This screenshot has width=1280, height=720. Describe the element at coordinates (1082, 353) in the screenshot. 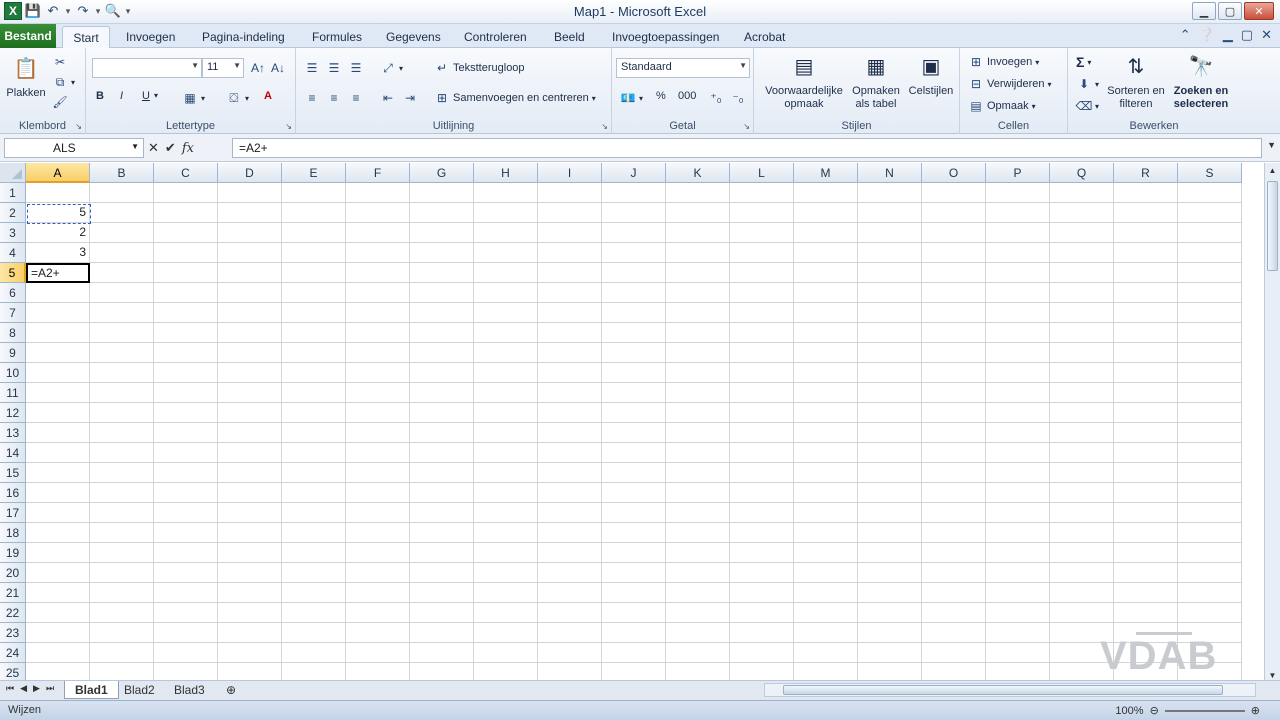

I see `cell-q9` at that location.